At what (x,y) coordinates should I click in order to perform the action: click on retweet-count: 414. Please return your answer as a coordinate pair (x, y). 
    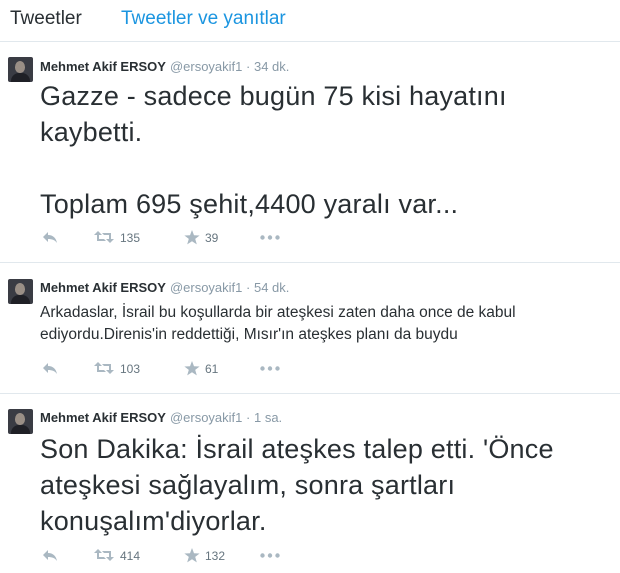
    Looking at the image, I should click on (130, 556).